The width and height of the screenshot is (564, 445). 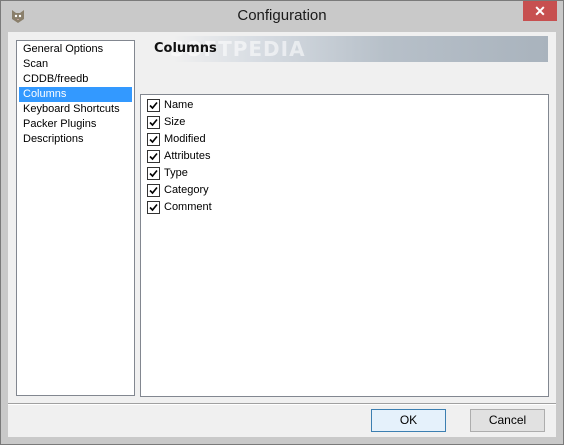 I want to click on checkbox-label: Size, so click(x=175, y=122).